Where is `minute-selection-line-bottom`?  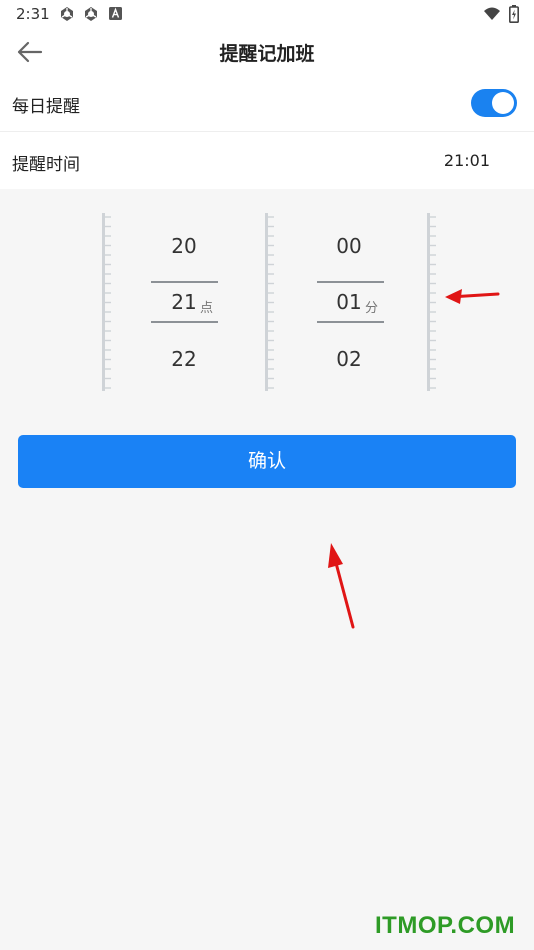 minute-selection-line-bottom is located at coordinates (350, 322).